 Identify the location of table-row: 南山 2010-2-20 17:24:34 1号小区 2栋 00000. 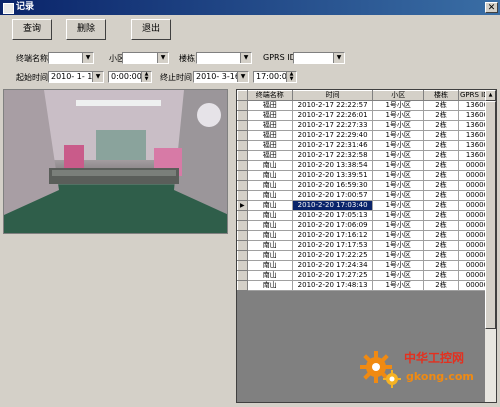
(366, 265).